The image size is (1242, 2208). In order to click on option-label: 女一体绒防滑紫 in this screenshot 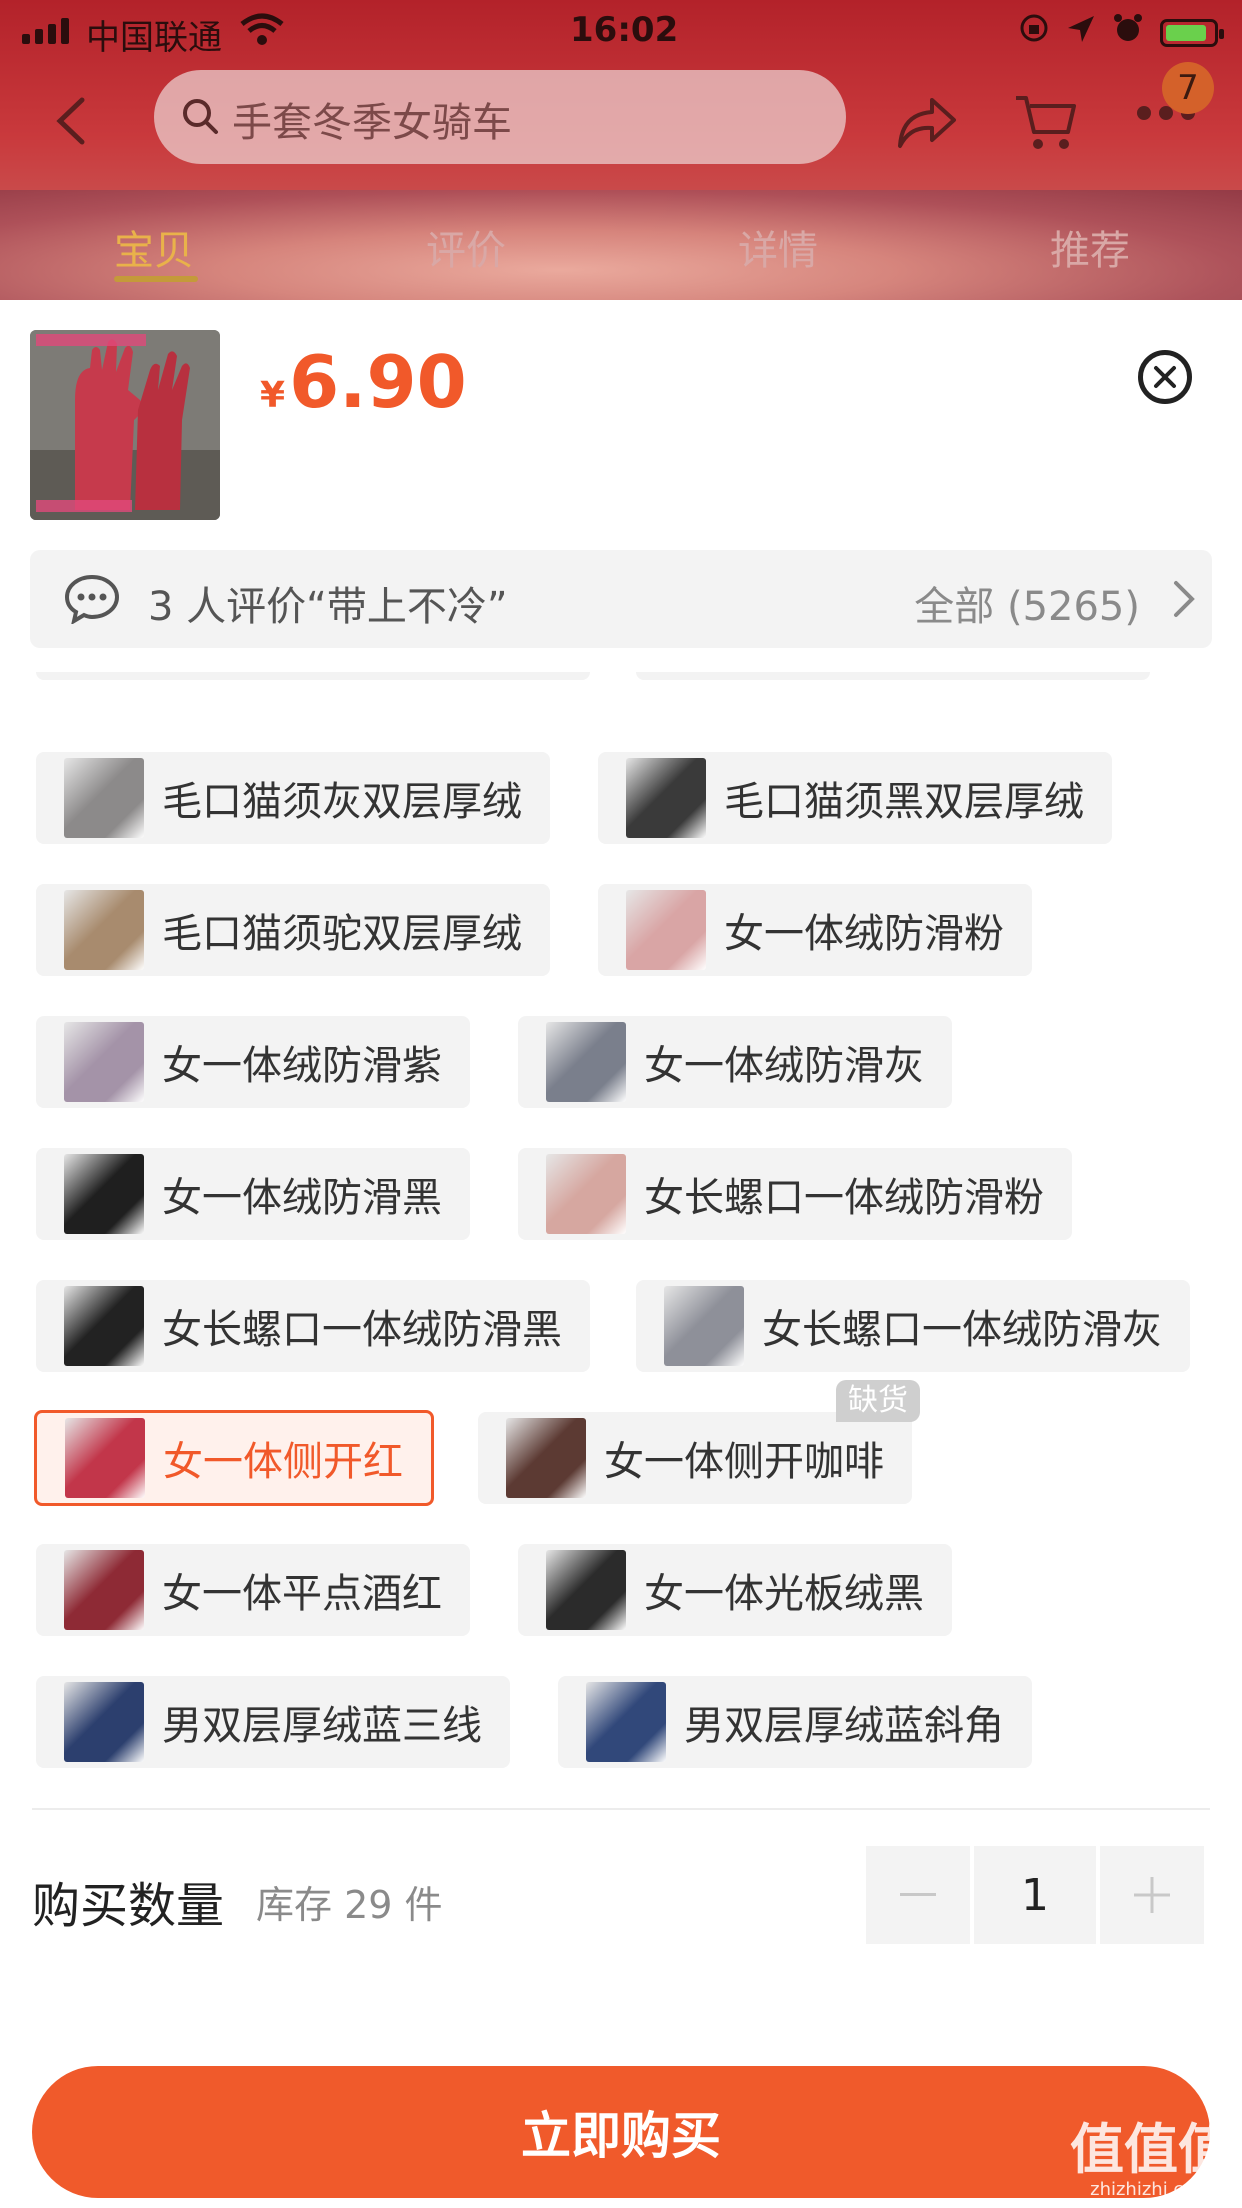, I will do `click(302, 1066)`.